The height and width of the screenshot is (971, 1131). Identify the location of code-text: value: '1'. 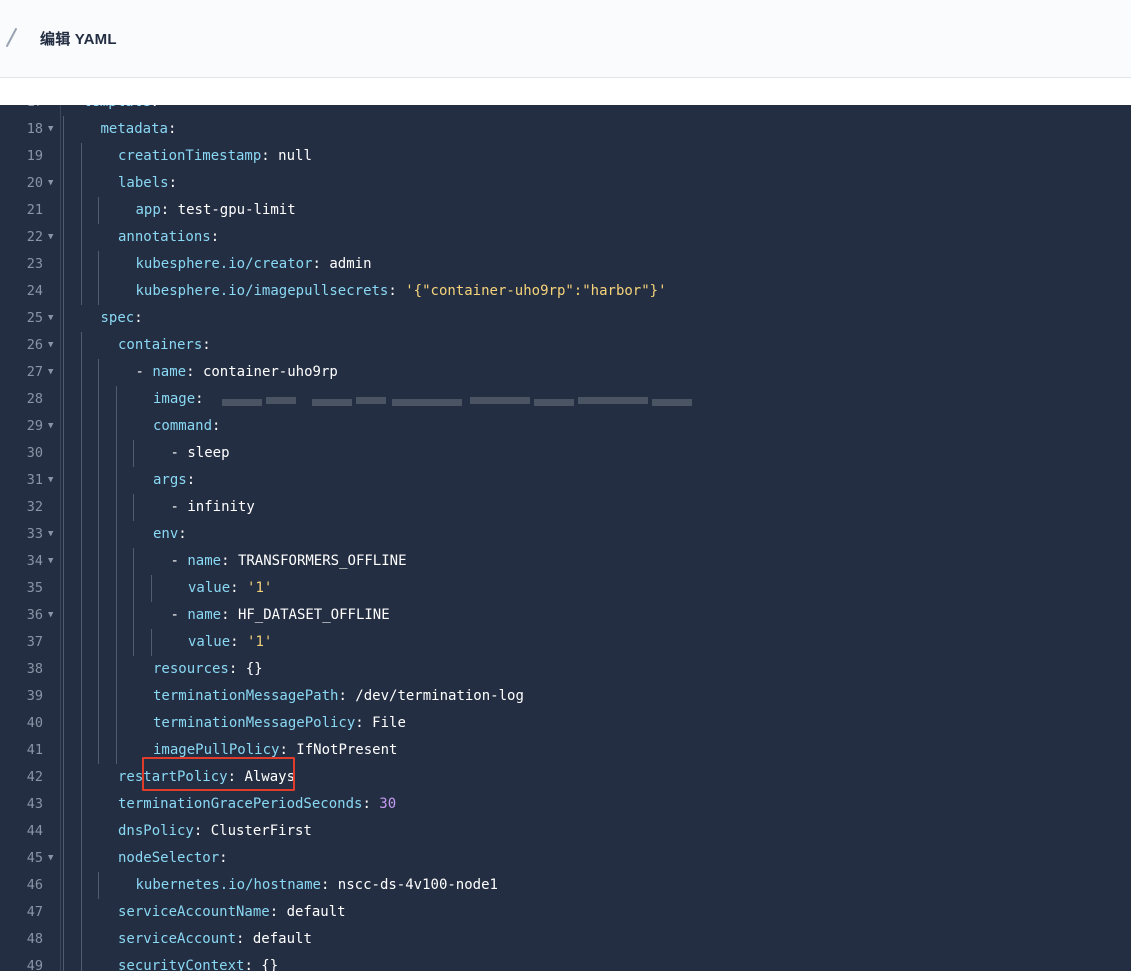
(230, 642).